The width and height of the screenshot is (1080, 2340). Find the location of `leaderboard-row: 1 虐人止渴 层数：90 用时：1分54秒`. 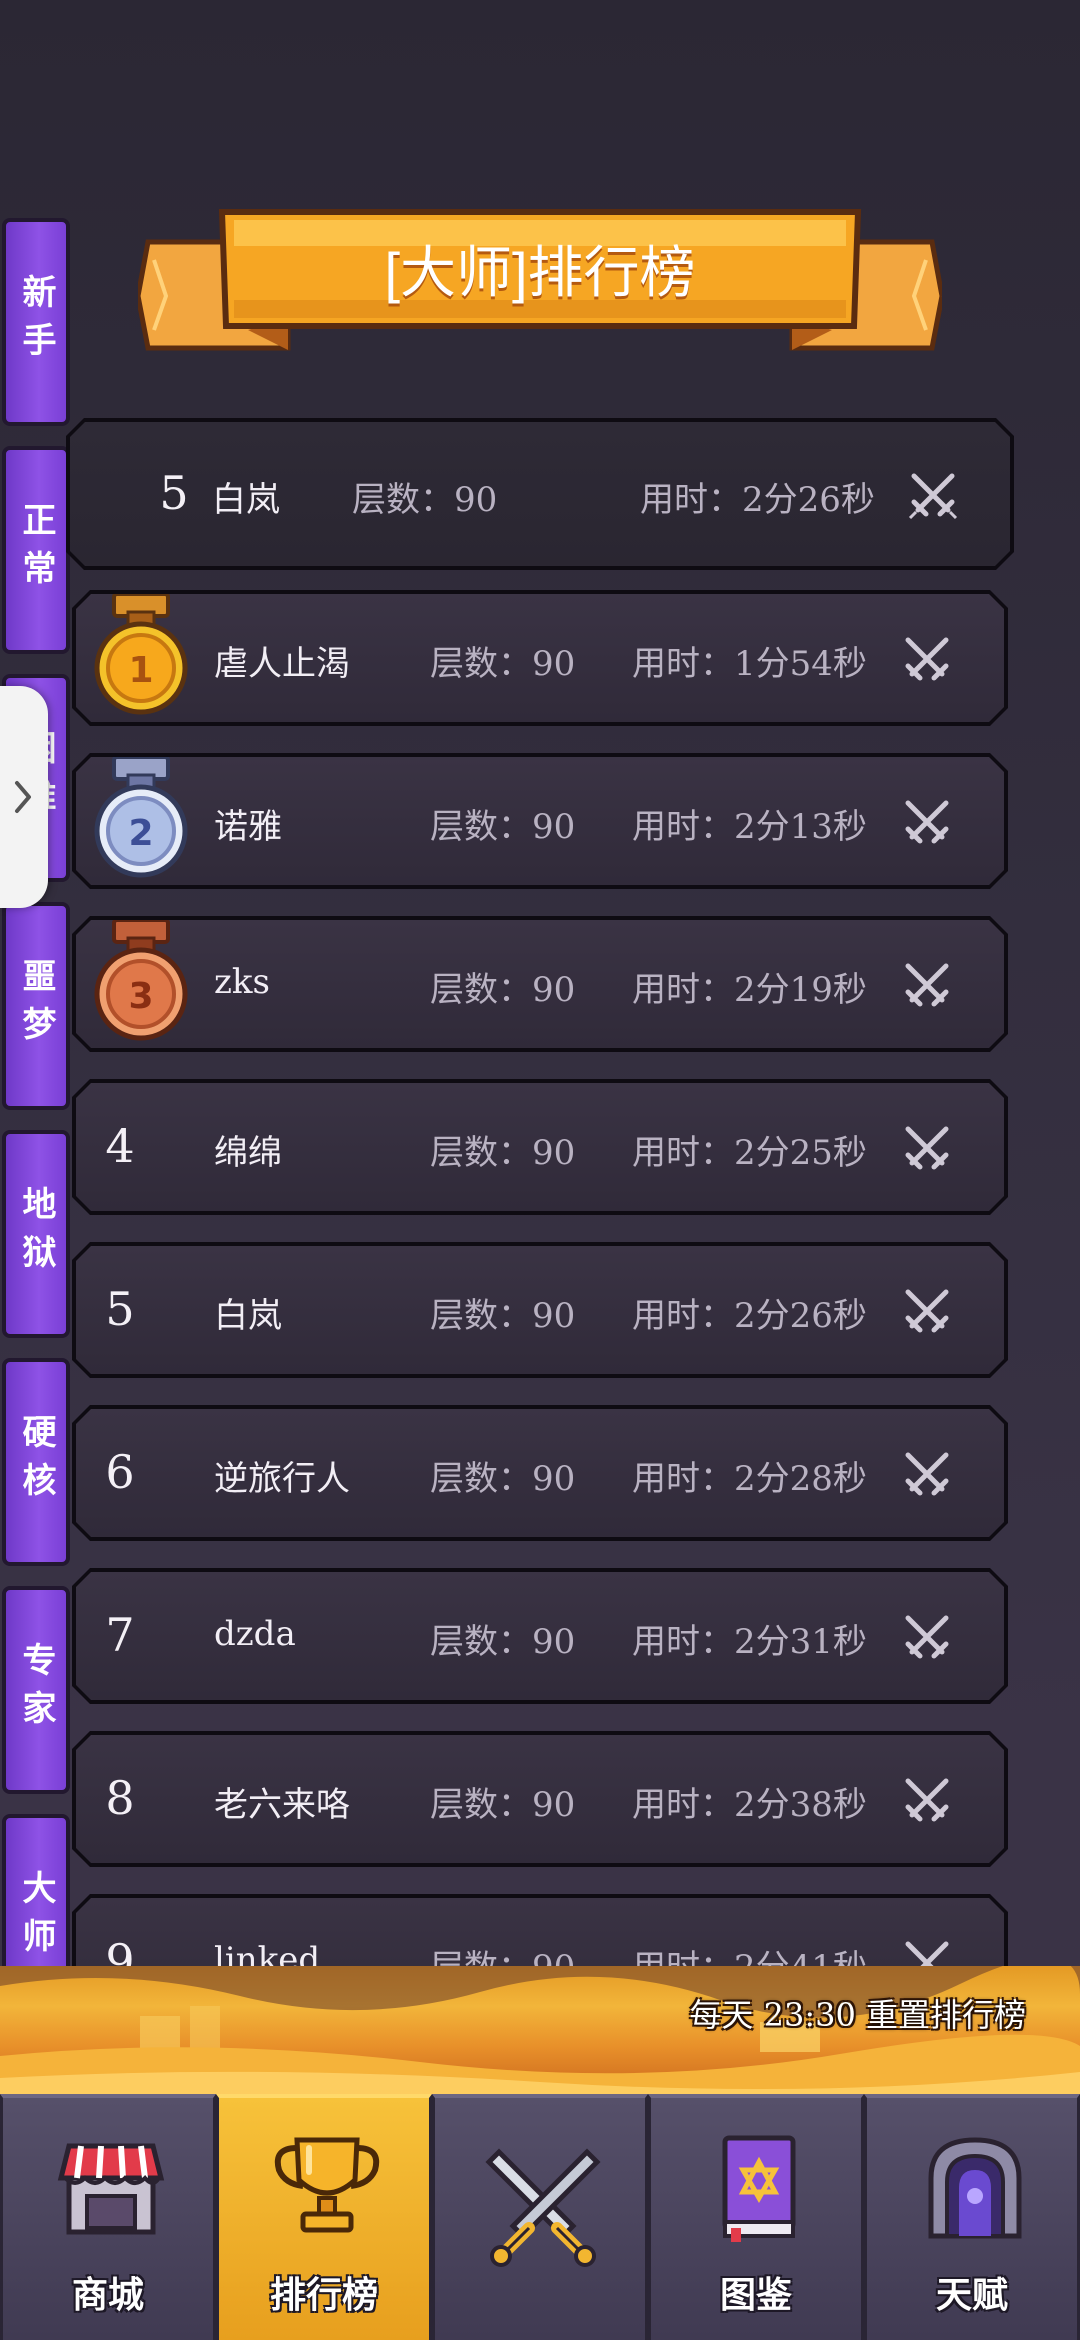

leaderboard-row: 1 虐人止渴 层数：90 用时：1分54秒 is located at coordinates (540, 658).